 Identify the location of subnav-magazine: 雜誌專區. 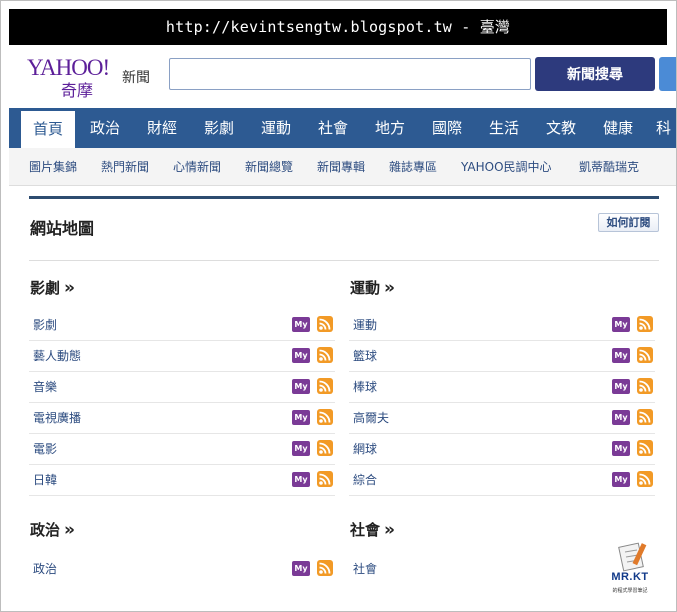
(413, 167).